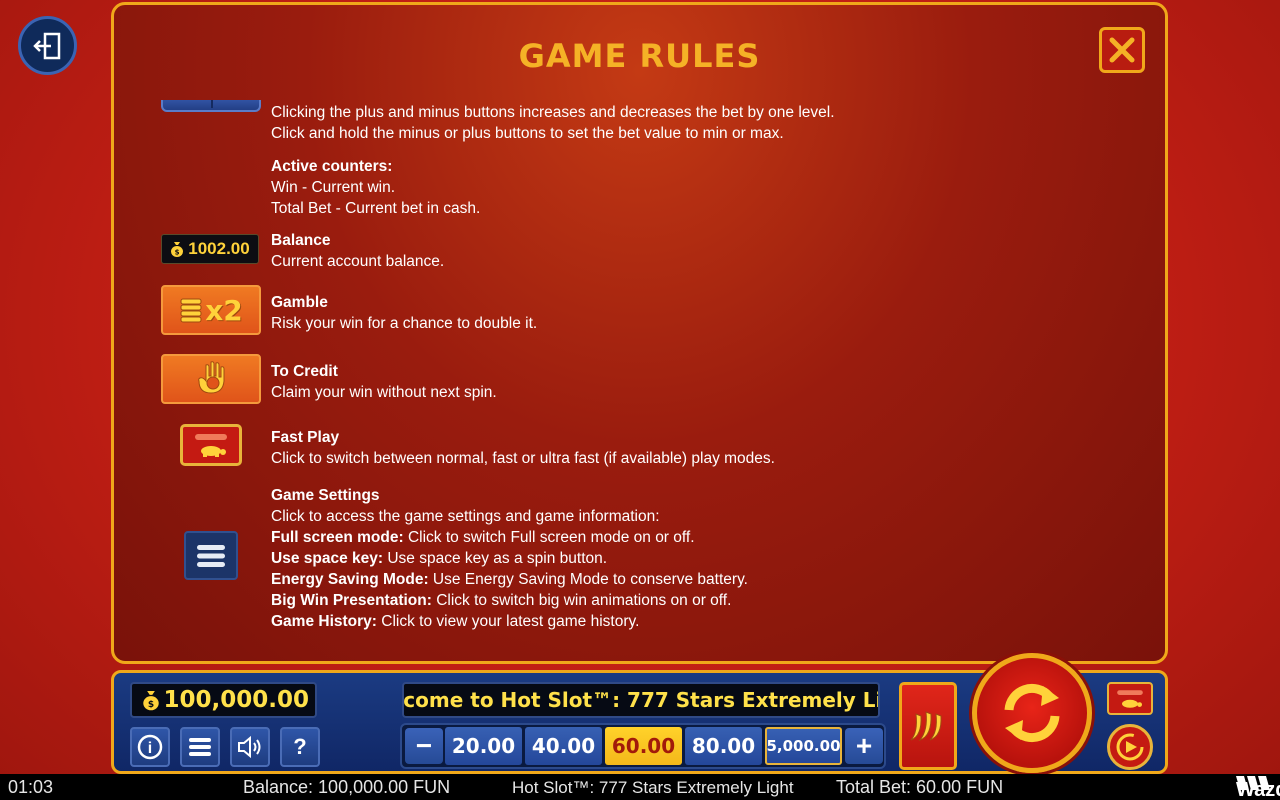  What do you see at coordinates (563, 746) in the screenshot?
I see `bet-option: 40.00` at bounding box center [563, 746].